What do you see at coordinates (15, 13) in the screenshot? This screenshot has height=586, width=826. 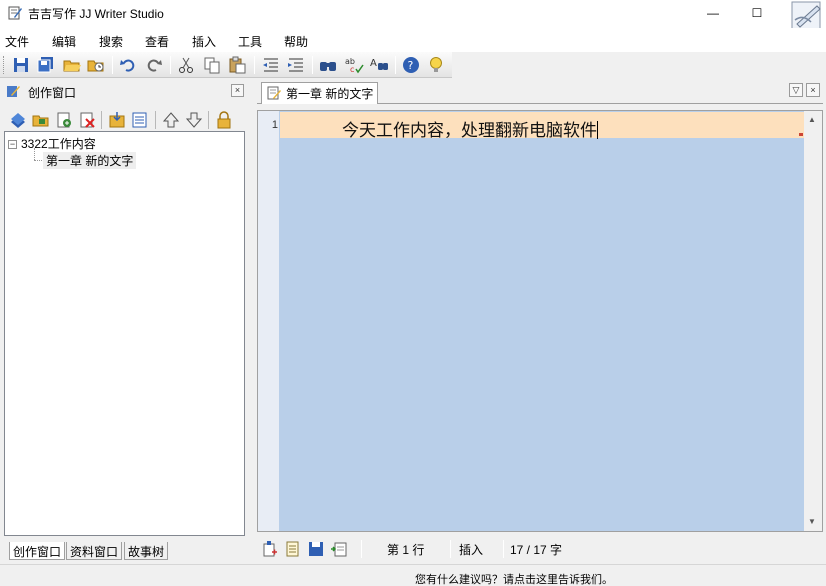 I see `app-logo-icon` at bounding box center [15, 13].